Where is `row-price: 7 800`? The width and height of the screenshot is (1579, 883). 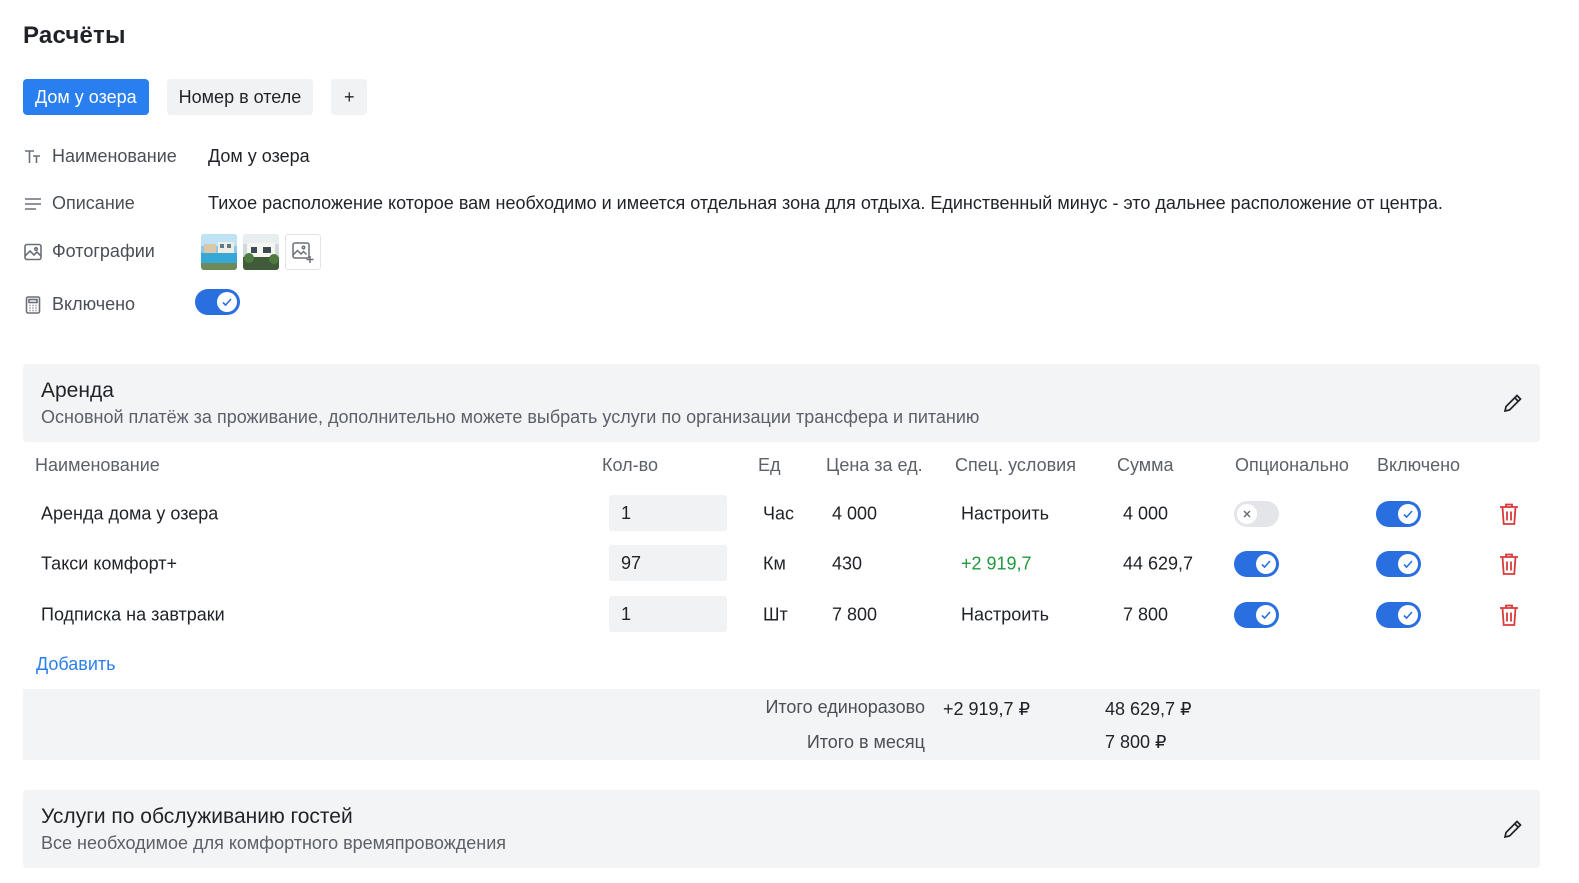
row-price: 7 800 is located at coordinates (855, 614).